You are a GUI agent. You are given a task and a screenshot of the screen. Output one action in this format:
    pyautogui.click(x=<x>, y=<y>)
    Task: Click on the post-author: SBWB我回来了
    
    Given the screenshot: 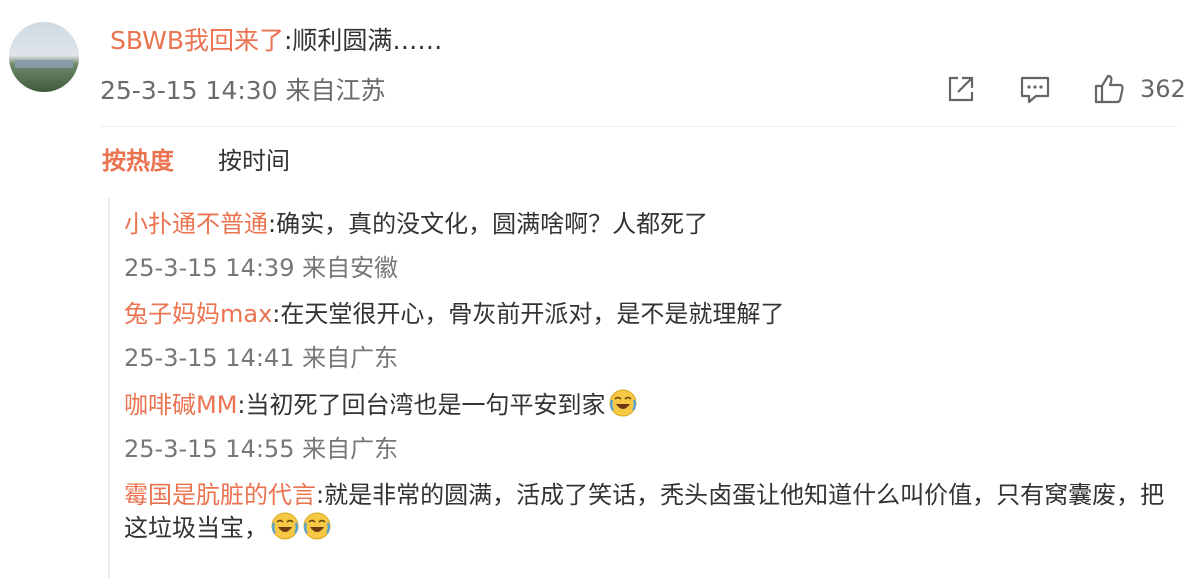 What is the action you would take?
    pyautogui.click(x=197, y=40)
    